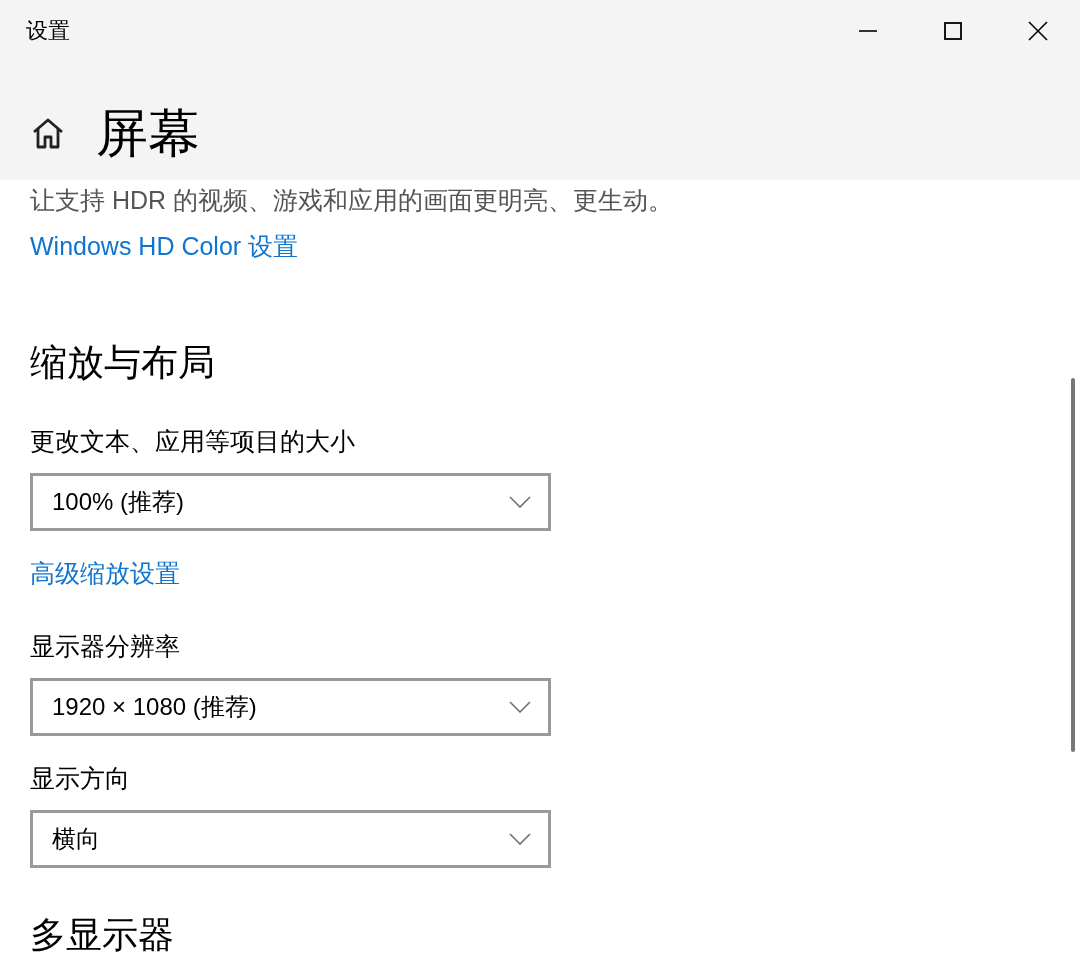 The width and height of the screenshot is (1080, 957). Describe the element at coordinates (352, 200) in the screenshot. I see `hdr-description: 让支持 HDR 的视频、游戏和应用的画面更明亮、更生动。` at that location.